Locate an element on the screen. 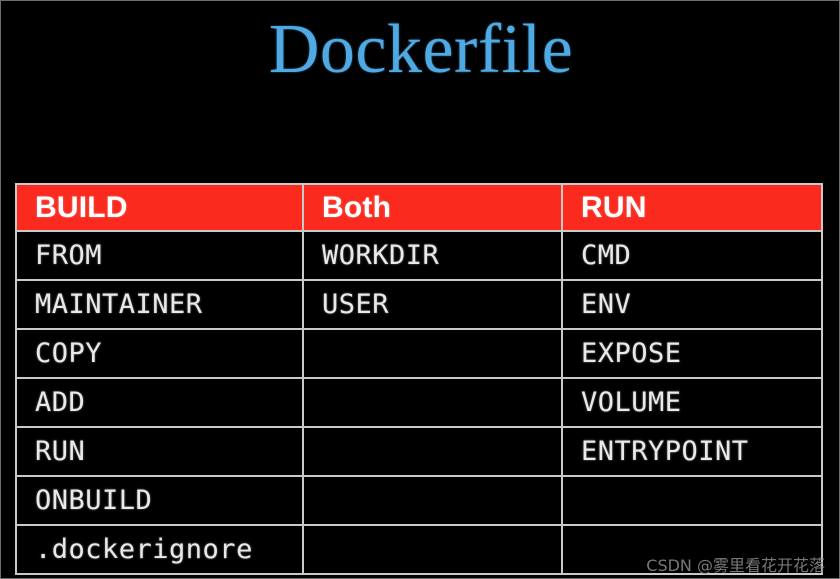 The height and width of the screenshot is (579, 840). table-header-row: BUILD Both RUN is located at coordinates (419, 207).